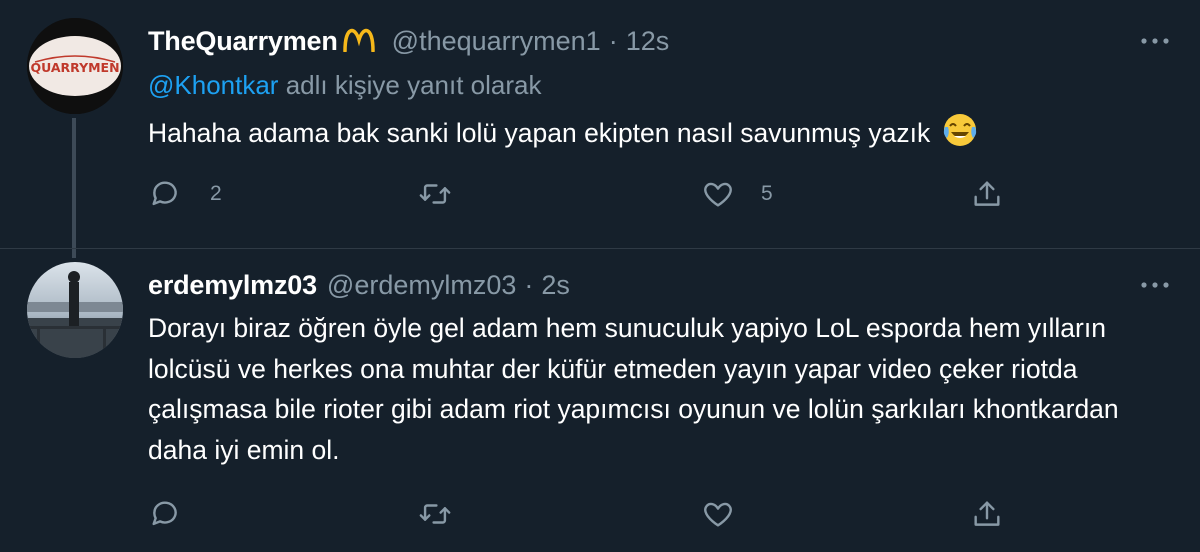 This screenshot has width=1200, height=552. I want to click on reply-count: 2, so click(216, 193).